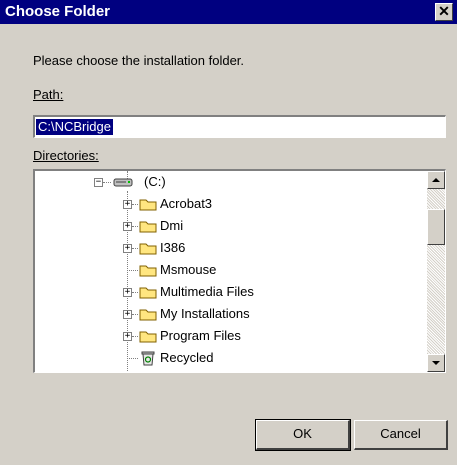  I want to click on path-value: C:\NCBridge, so click(74, 127).